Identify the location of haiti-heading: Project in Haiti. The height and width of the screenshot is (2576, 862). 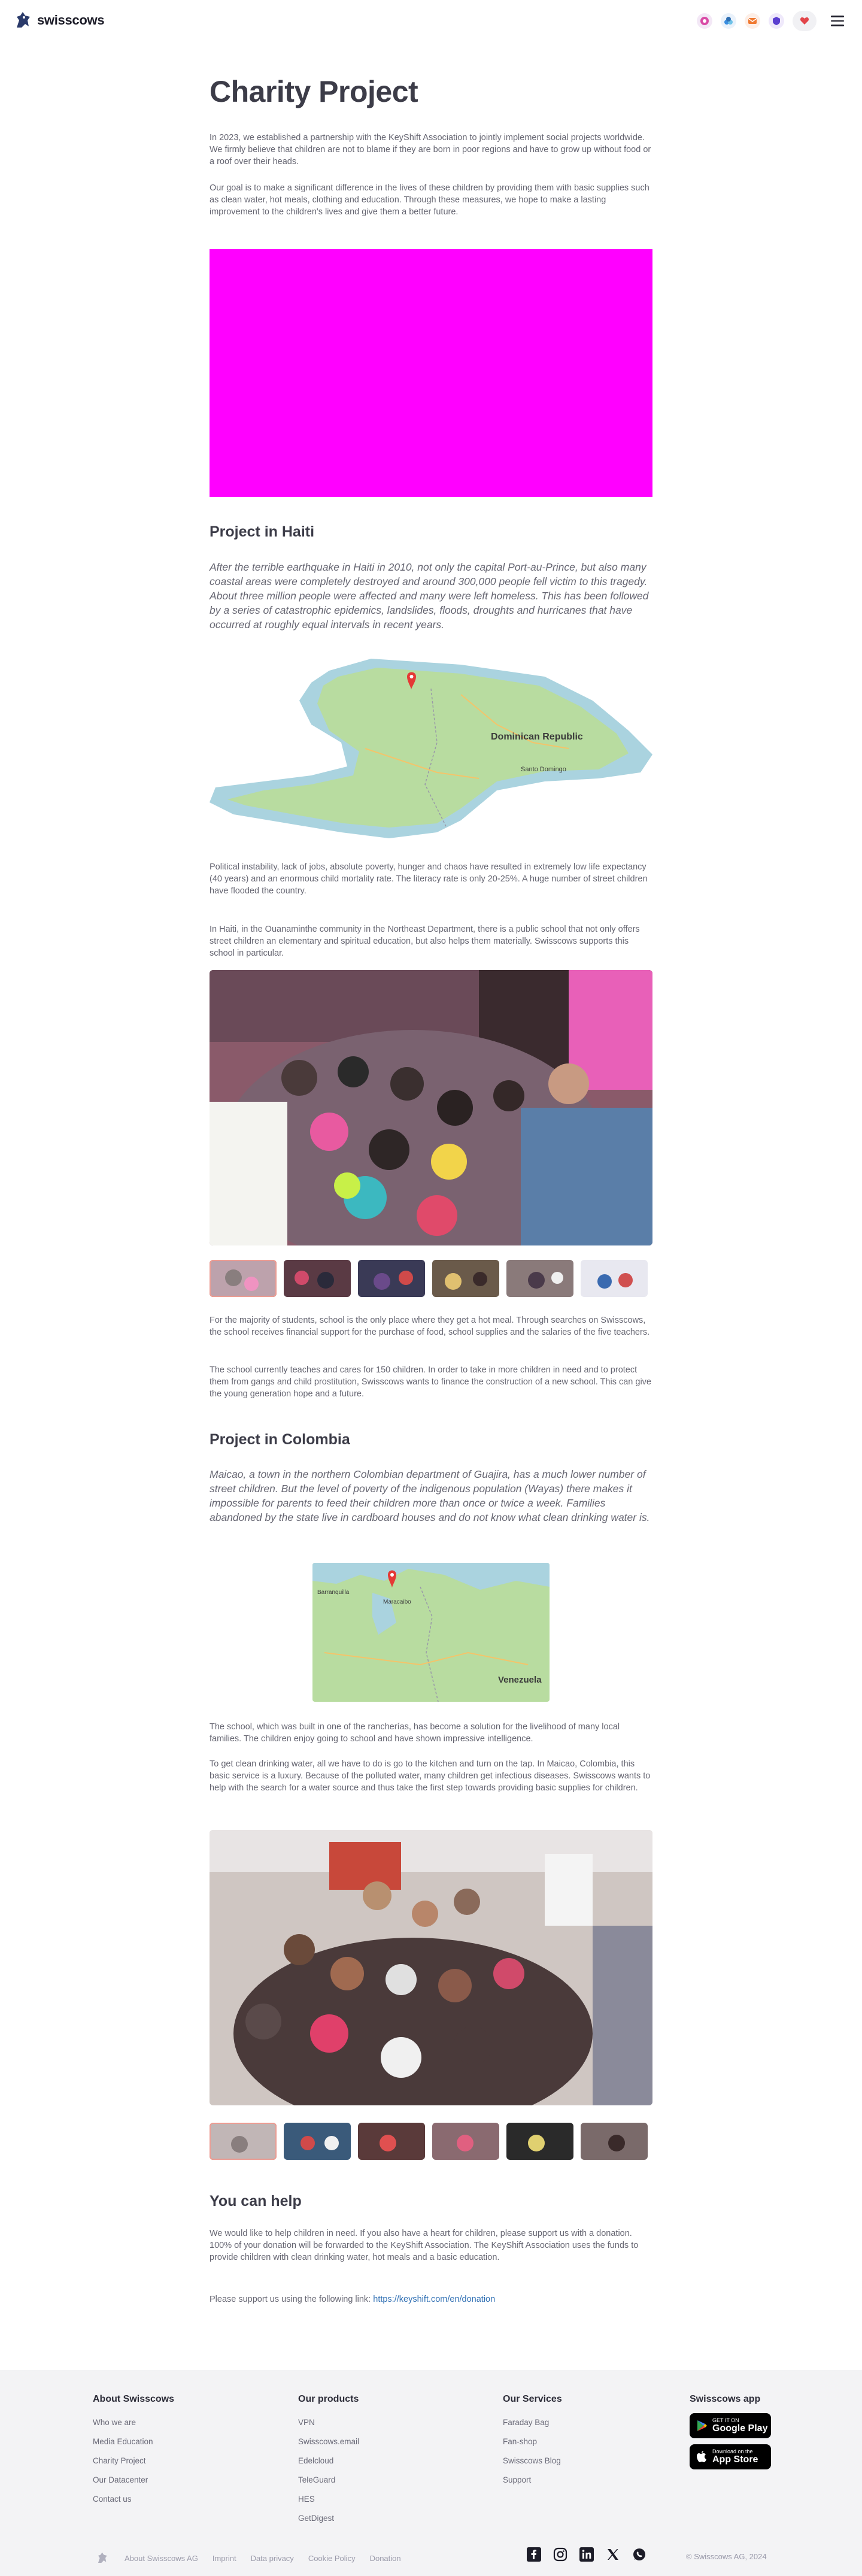
(262, 531).